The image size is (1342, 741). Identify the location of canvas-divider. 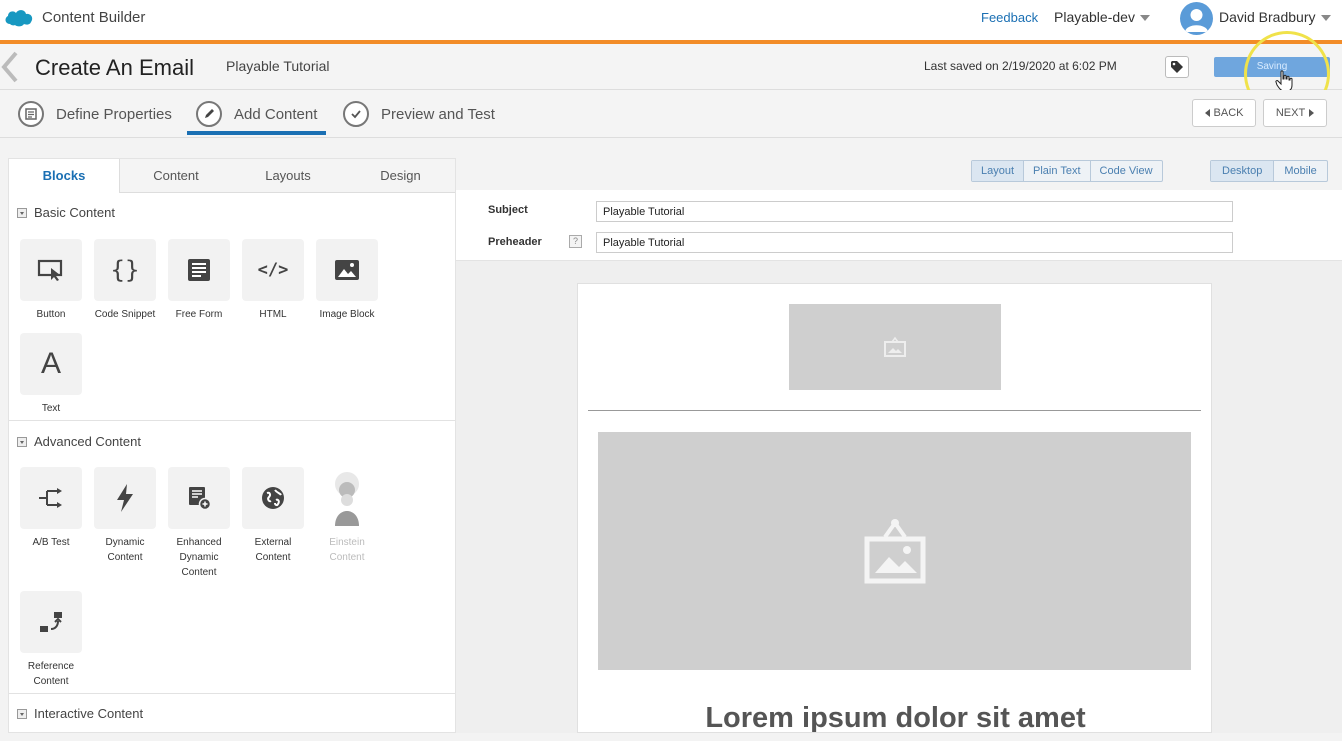
(894, 410).